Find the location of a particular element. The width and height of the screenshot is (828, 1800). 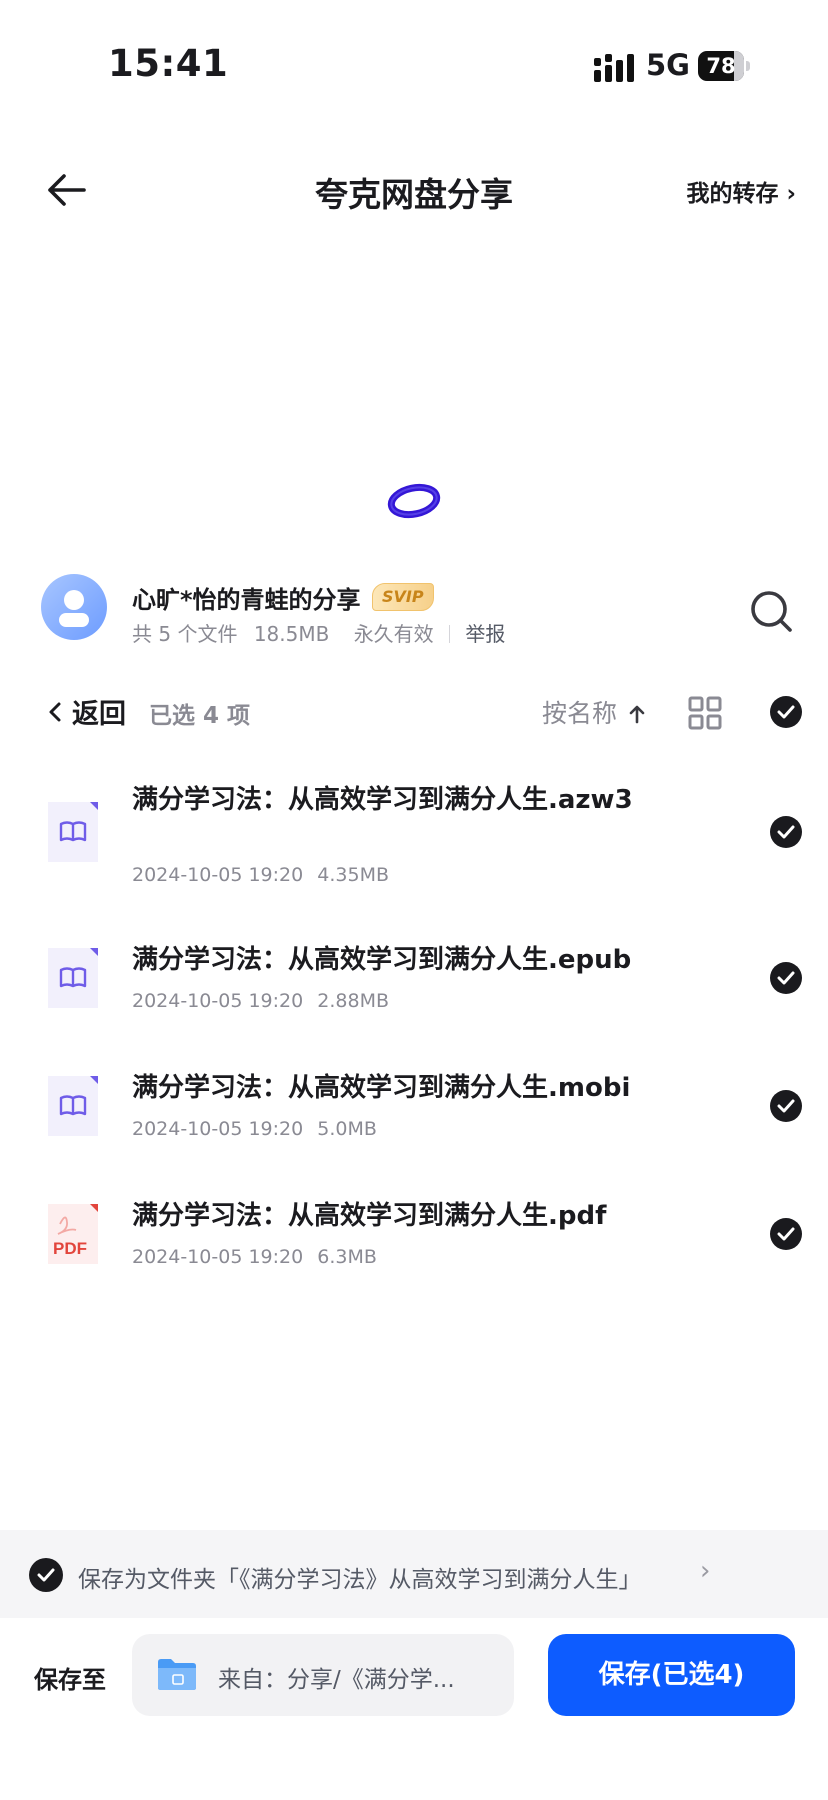

sort-button: 按名称 is located at coordinates (593, 712).